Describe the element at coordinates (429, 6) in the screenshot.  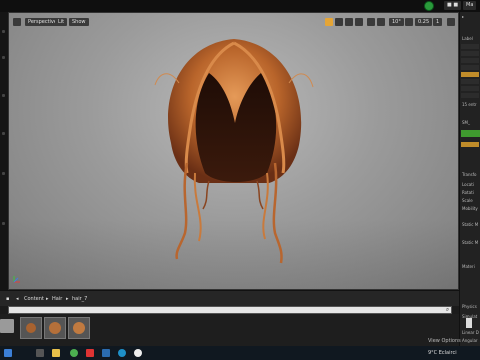
I see `play-status-icon` at that location.